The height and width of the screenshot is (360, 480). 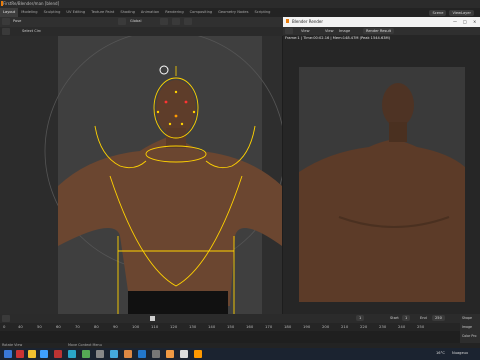 I want to click on image-editor-header: View View Image Render Result, so click(x=381, y=31).